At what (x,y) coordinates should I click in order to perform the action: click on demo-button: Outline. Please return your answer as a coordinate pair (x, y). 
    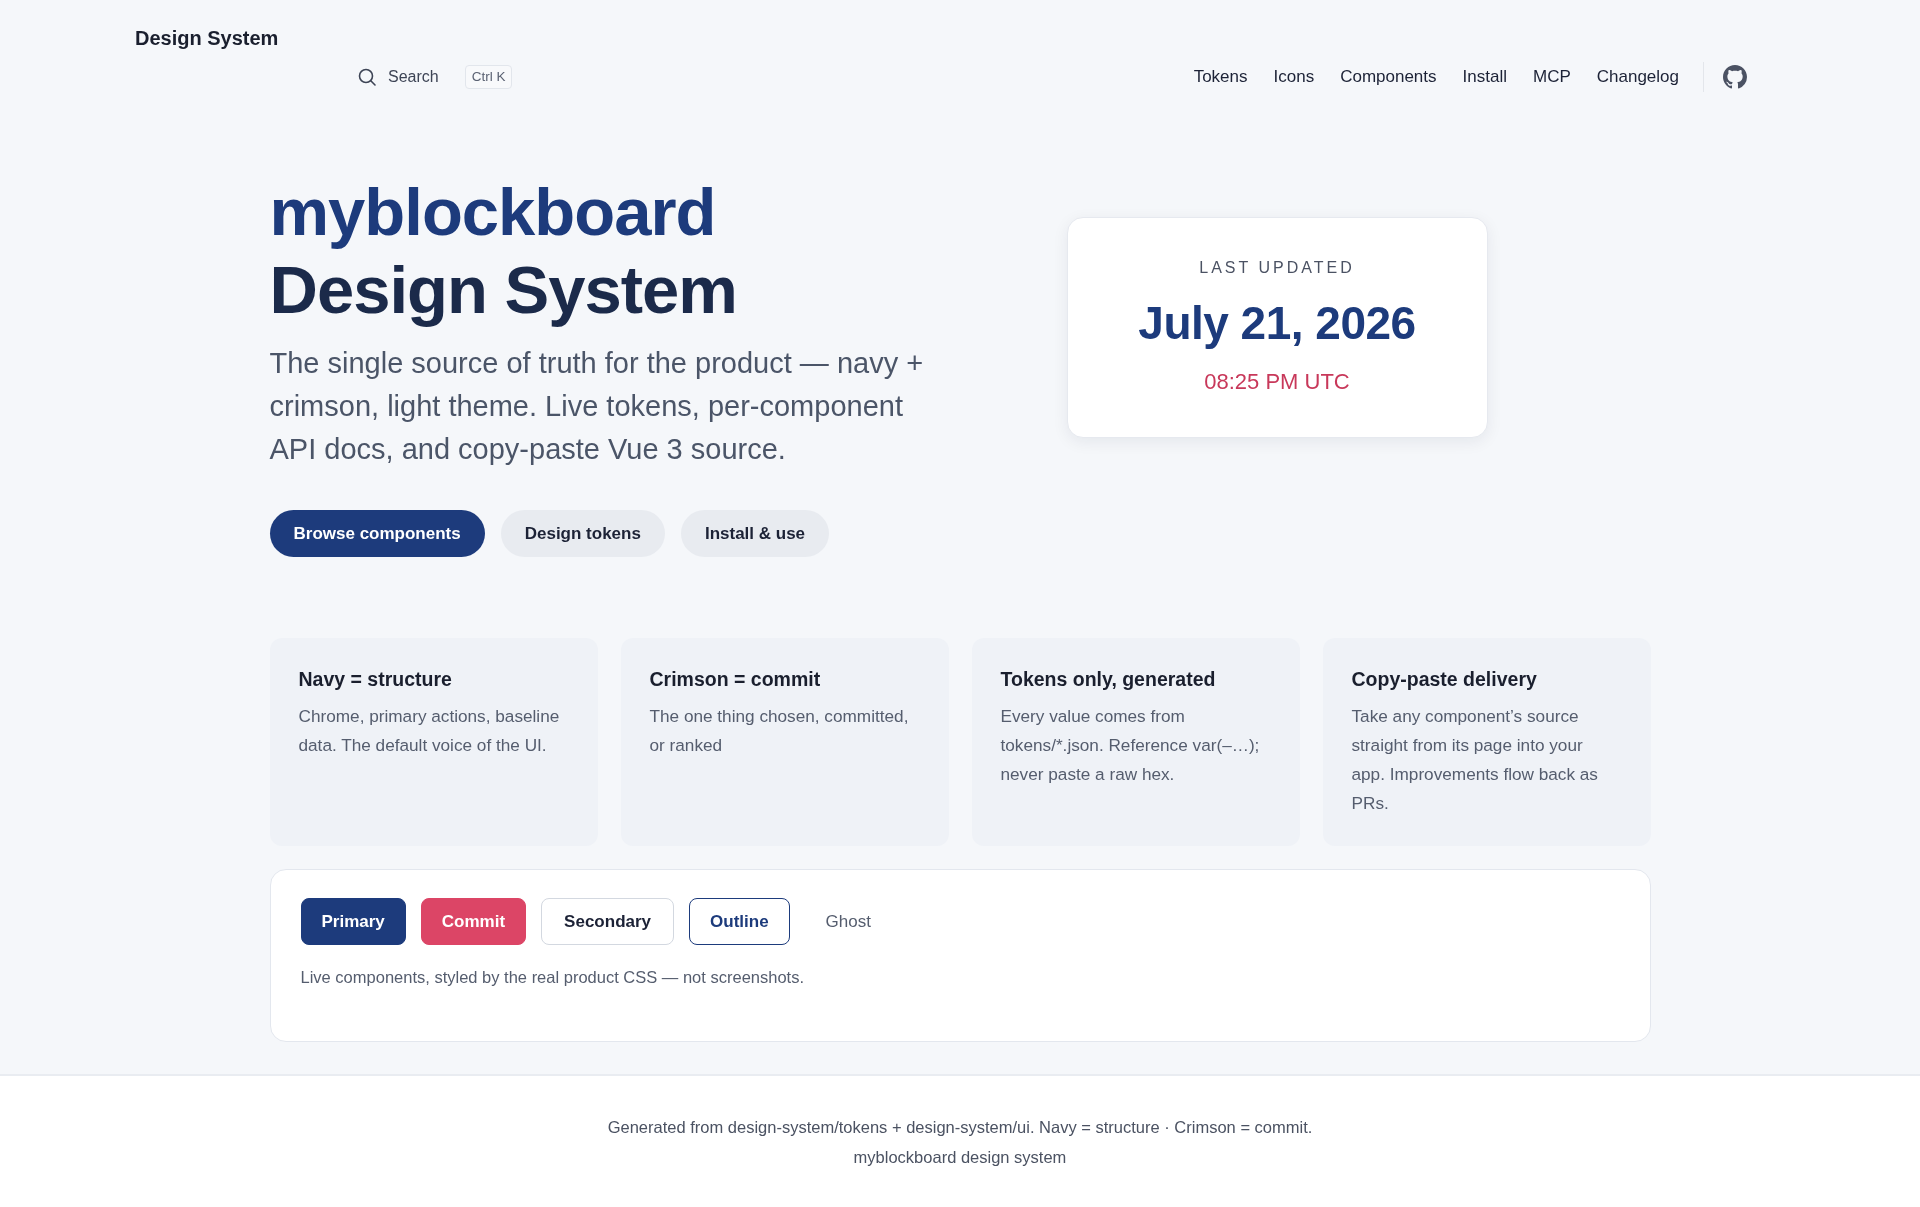
    Looking at the image, I should click on (739, 921).